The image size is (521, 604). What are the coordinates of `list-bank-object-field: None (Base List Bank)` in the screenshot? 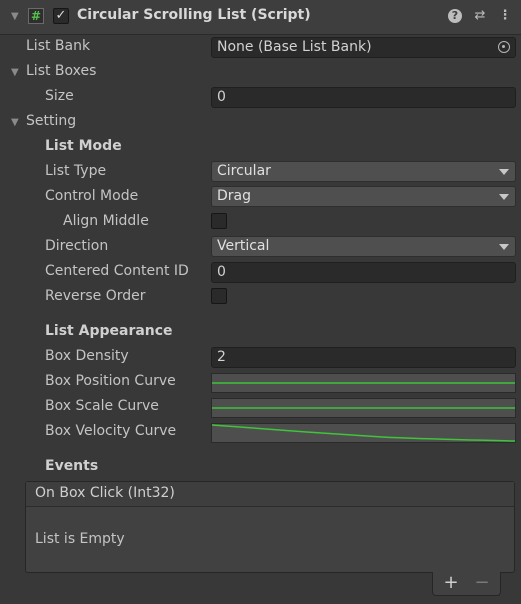 It's located at (363, 47).